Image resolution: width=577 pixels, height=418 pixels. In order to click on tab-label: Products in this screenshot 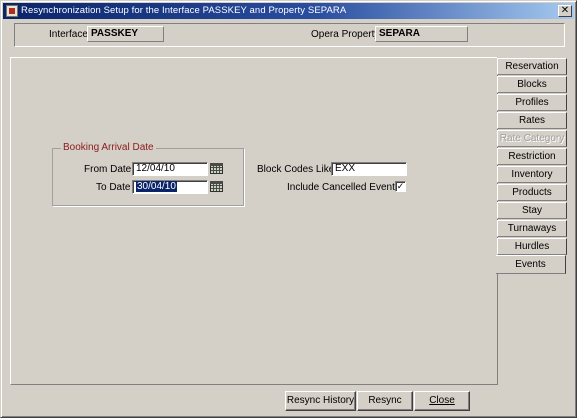, I will do `click(532, 192)`.